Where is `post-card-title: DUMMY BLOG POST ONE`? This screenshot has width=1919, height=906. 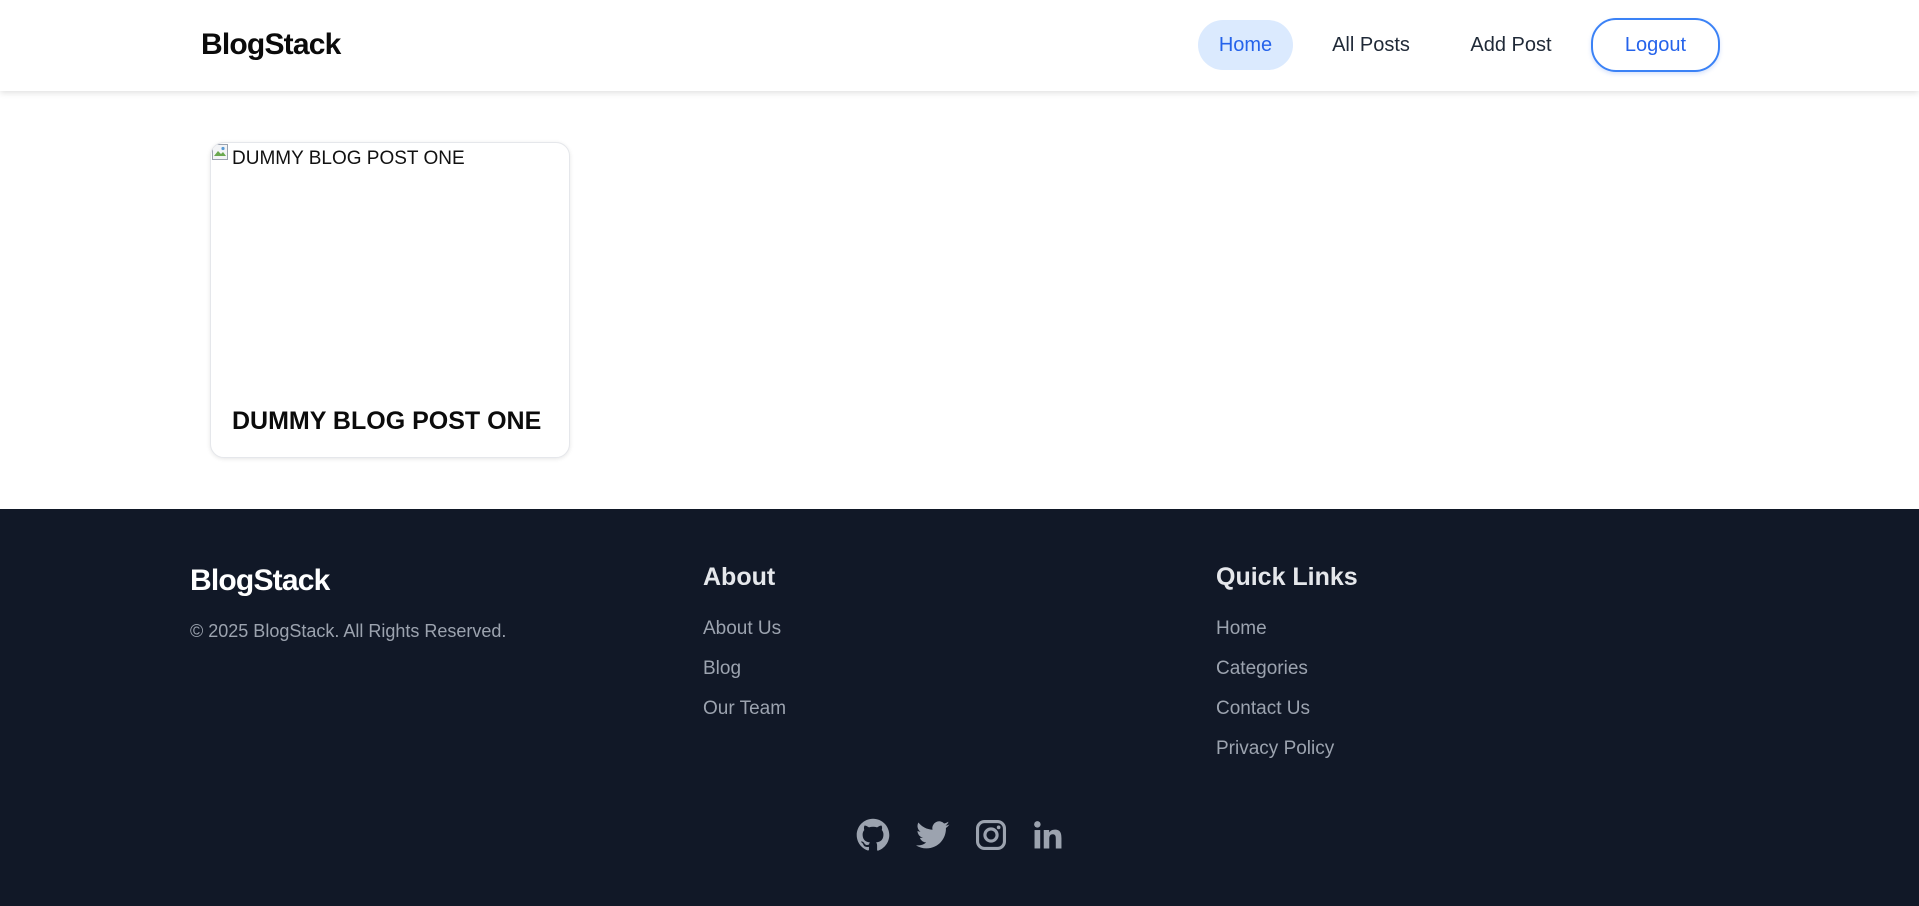
post-card-title: DUMMY BLOG POST ONE is located at coordinates (386, 421).